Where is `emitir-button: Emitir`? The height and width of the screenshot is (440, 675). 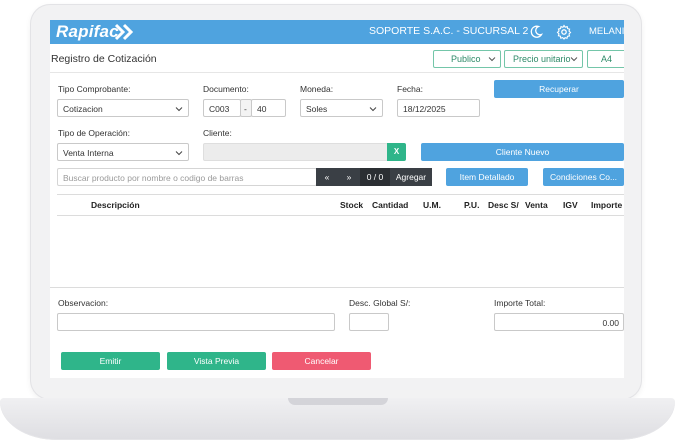 emitir-button: Emitir is located at coordinates (110, 361).